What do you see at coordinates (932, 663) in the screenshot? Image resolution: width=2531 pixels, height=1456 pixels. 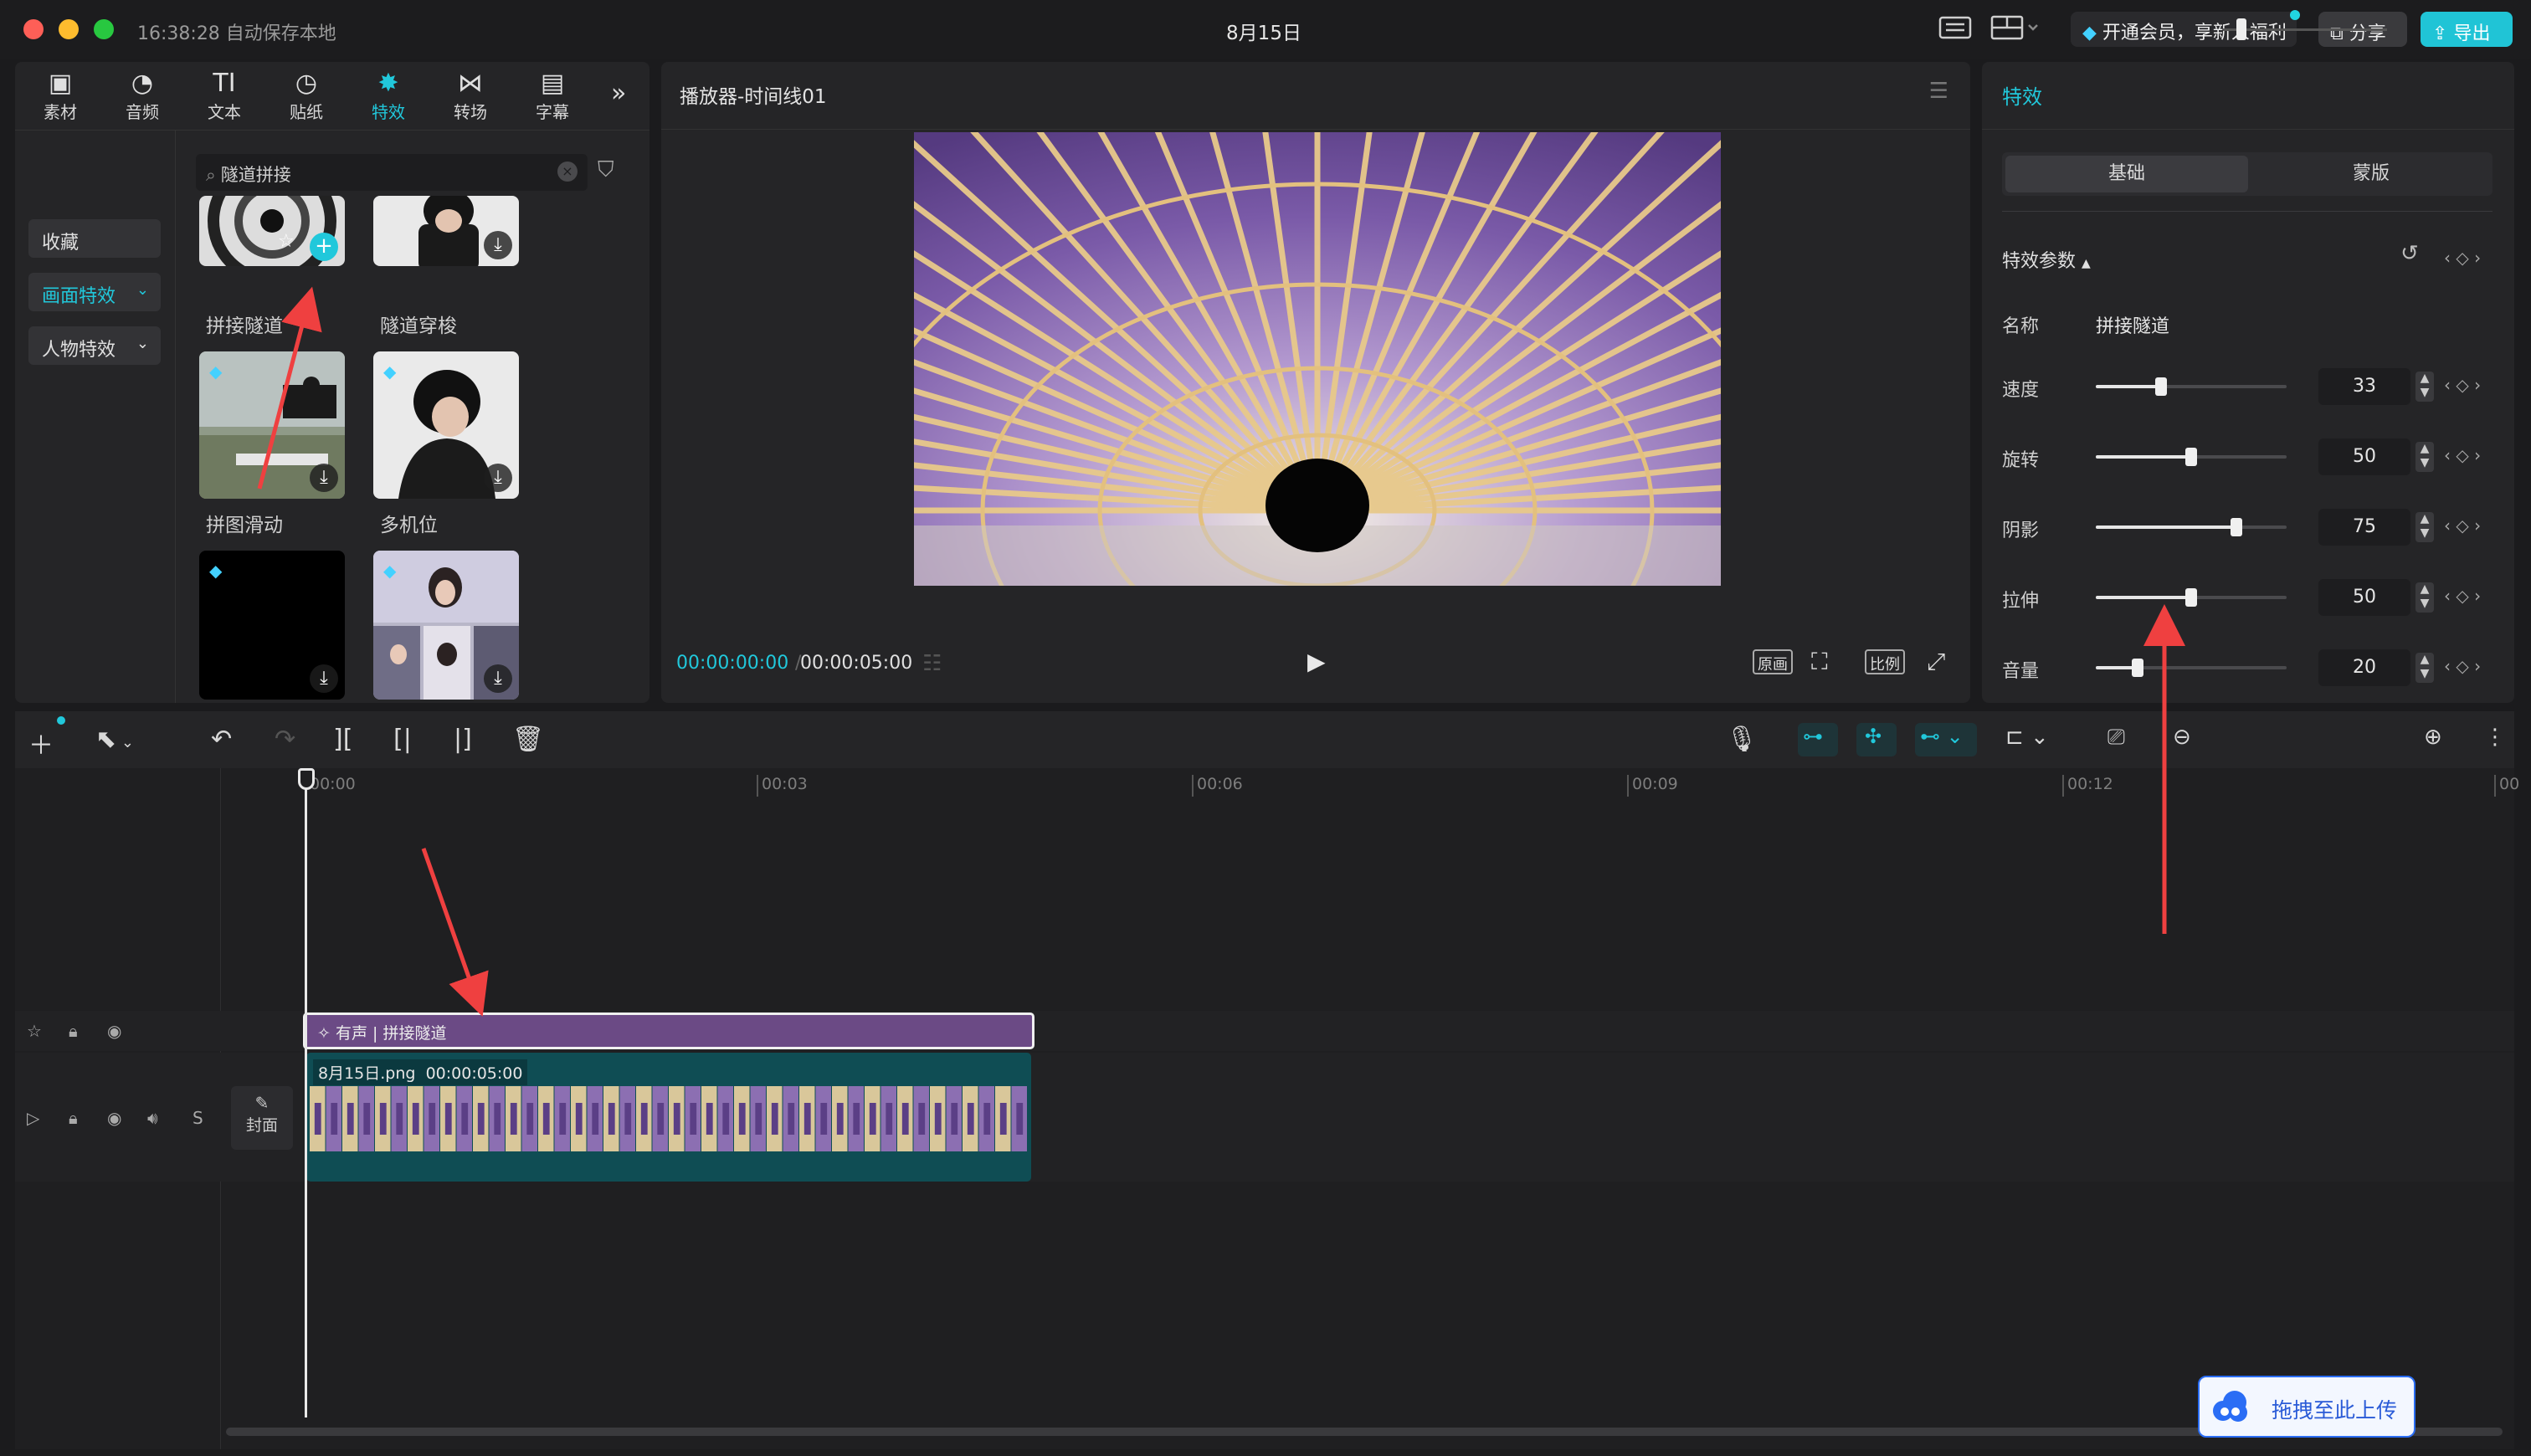 I see `timeline-list-icon: ☷` at bounding box center [932, 663].